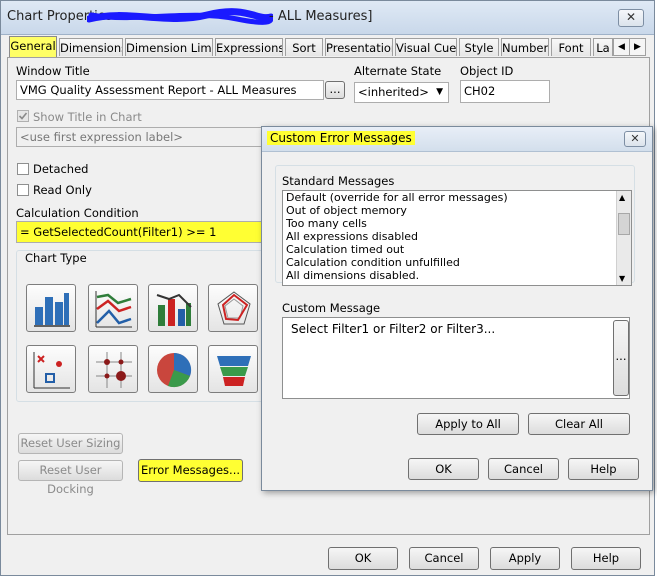 This screenshot has height=578, width=657. What do you see at coordinates (70, 443) in the screenshot?
I see `reset-user-sizing-button: Reset User Sizing` at bounding box center [70, 443].